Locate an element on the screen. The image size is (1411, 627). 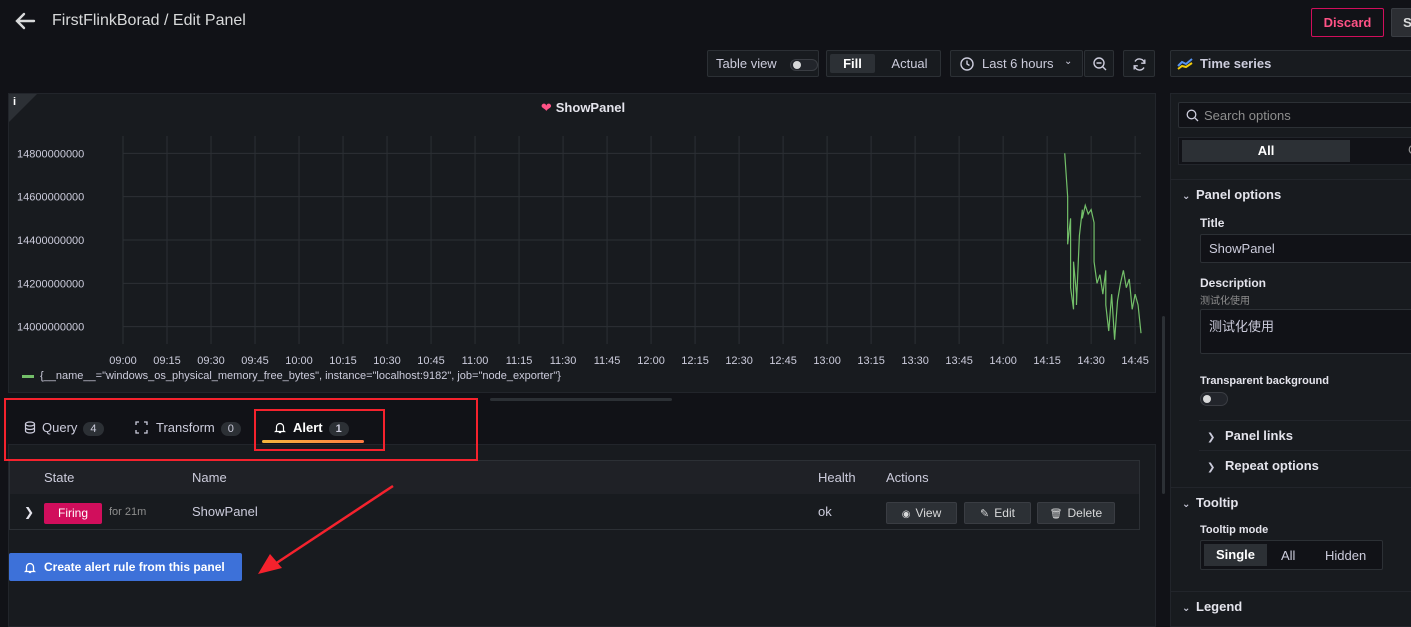
title-label: Title is located at coordinates (1212, 223).